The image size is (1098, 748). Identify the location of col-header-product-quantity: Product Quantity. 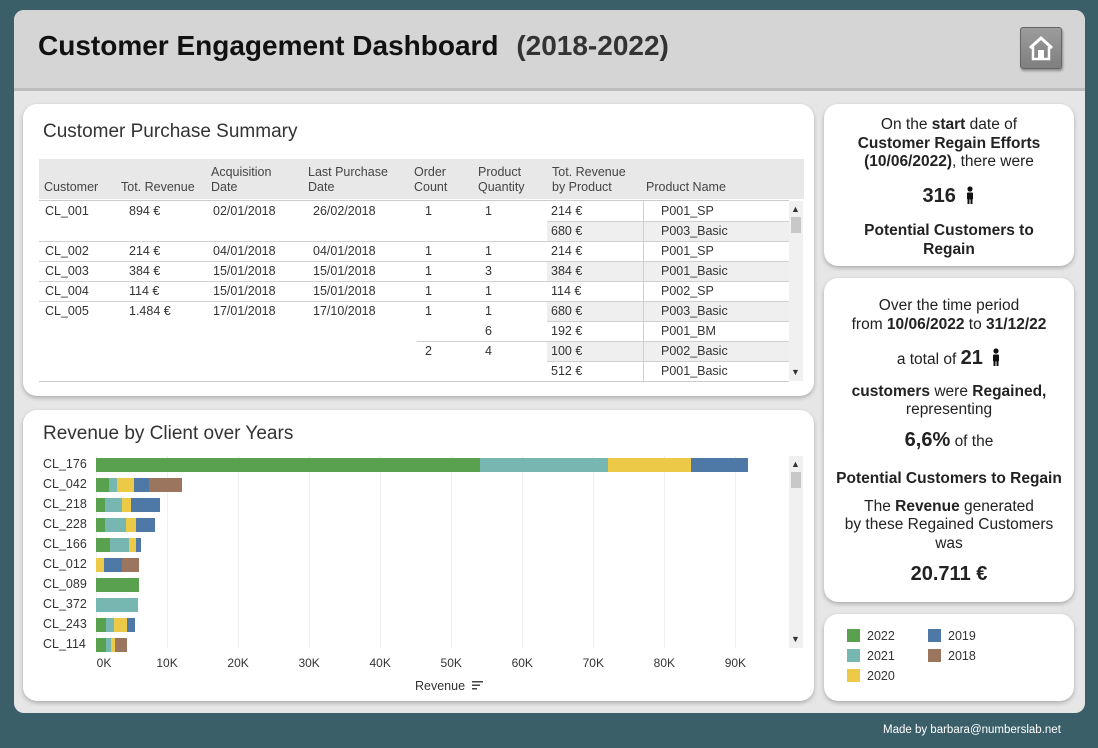
(508, 180).